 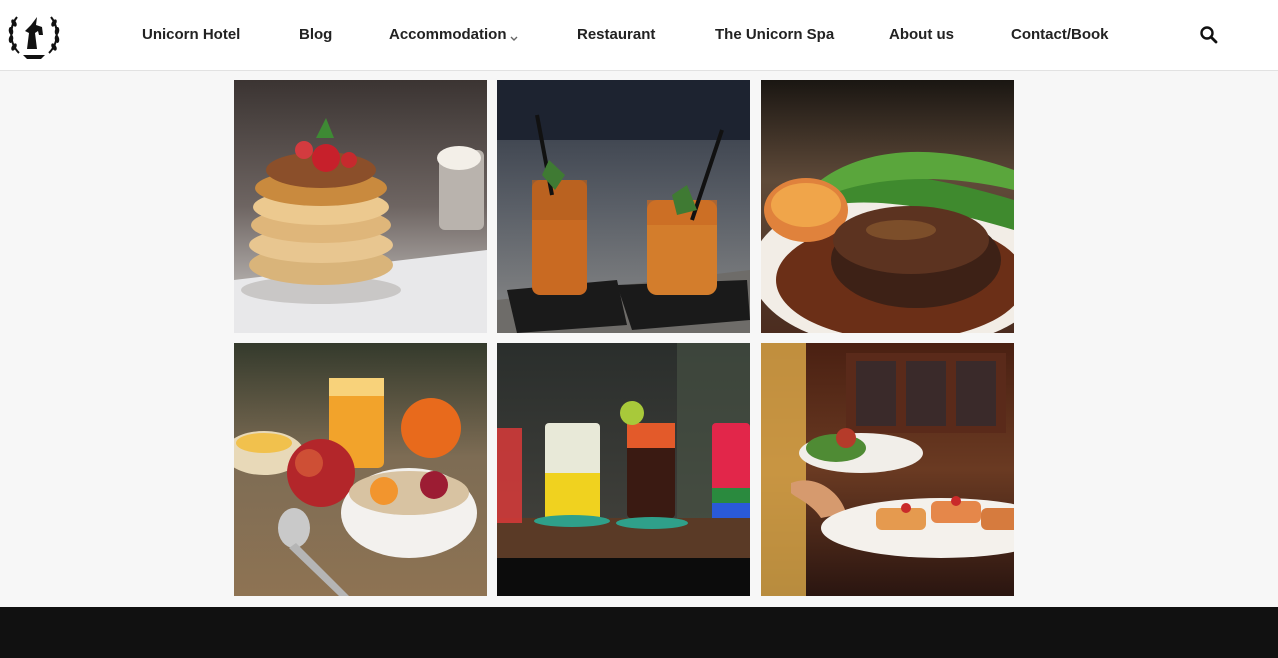 What do you see at coordinates (360, 206) in the screenshot?
I see `gallery-photo-pancakes` at bounding box center [360, 206].